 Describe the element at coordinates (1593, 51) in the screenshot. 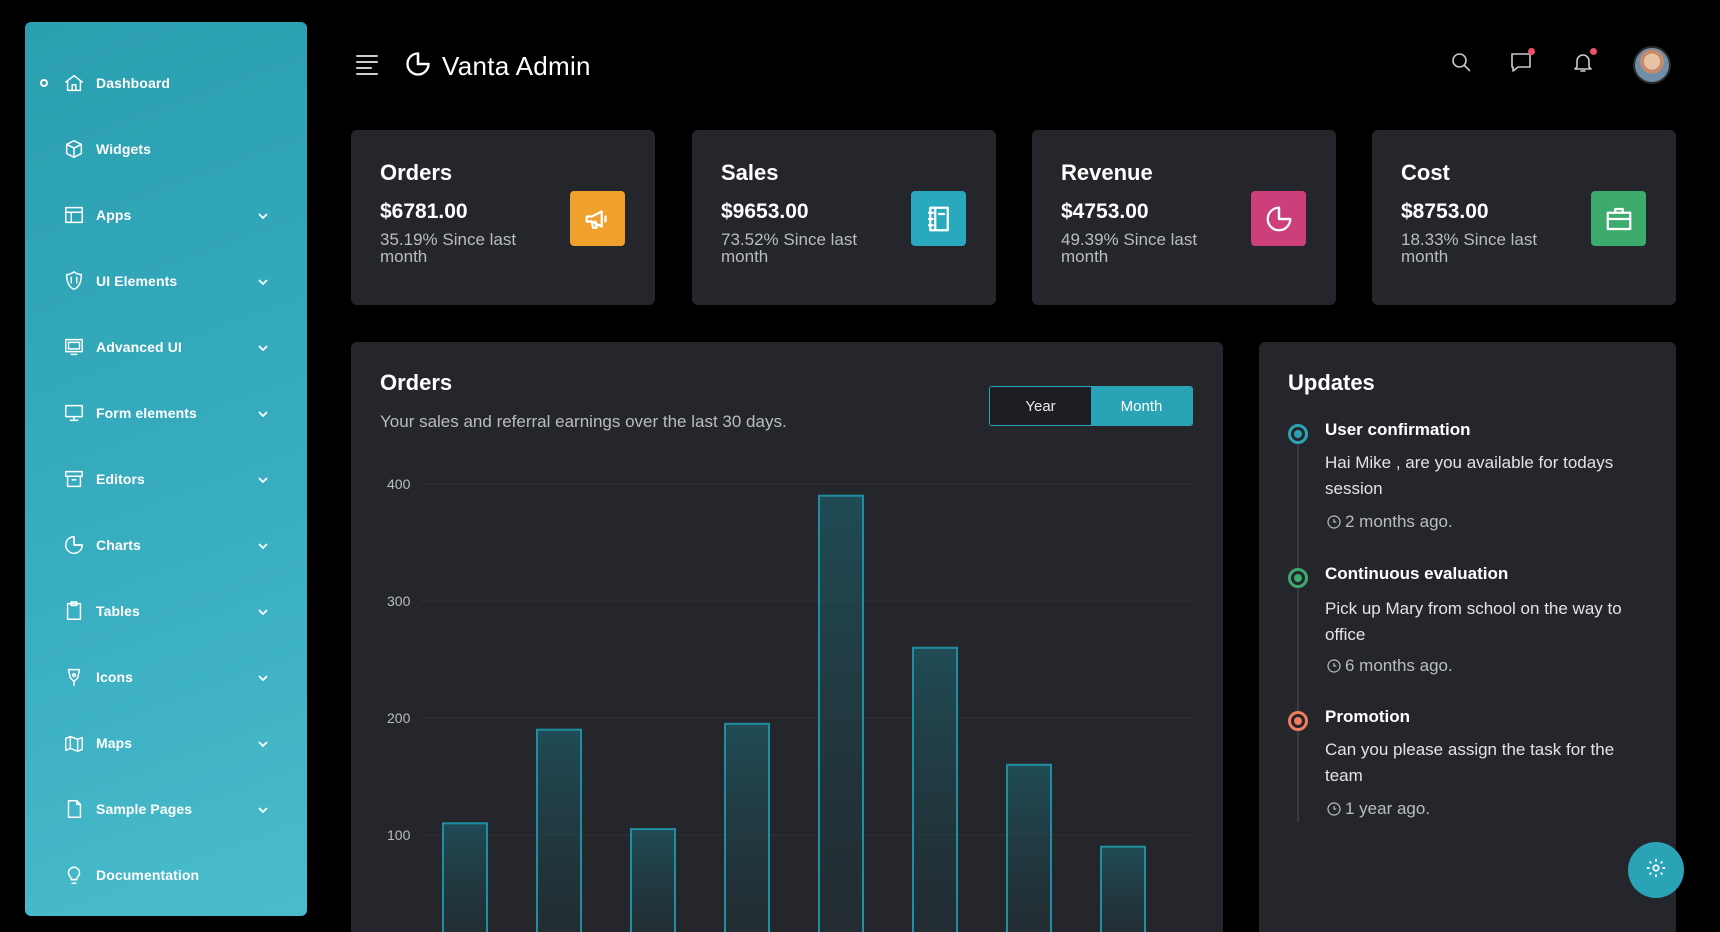

I see `notification-badge` at that location.